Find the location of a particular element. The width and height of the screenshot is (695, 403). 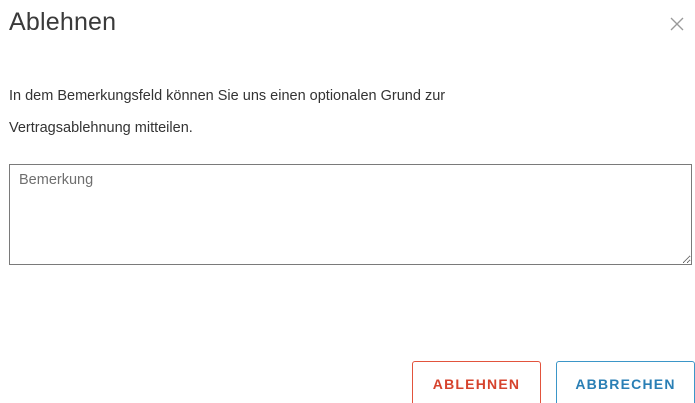

cancel-button: ABBRECHEN is located at coordinates (625, 382).